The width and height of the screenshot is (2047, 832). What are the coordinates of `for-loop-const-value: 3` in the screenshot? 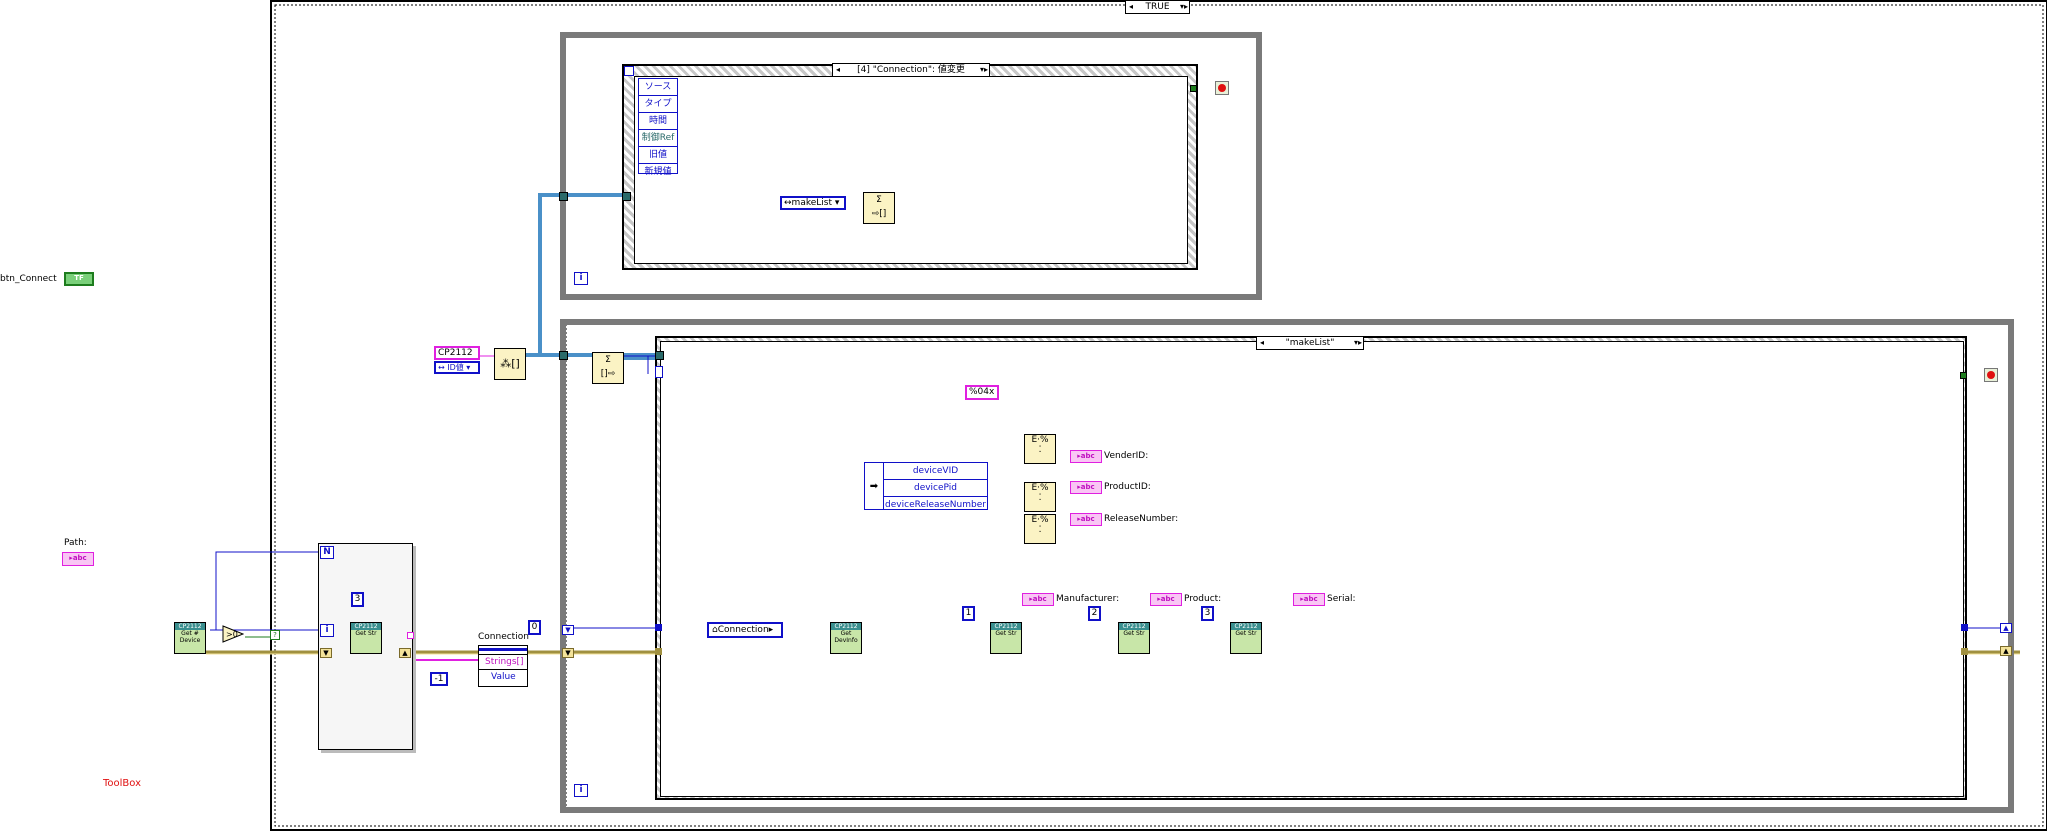 It's located at (357, 599).